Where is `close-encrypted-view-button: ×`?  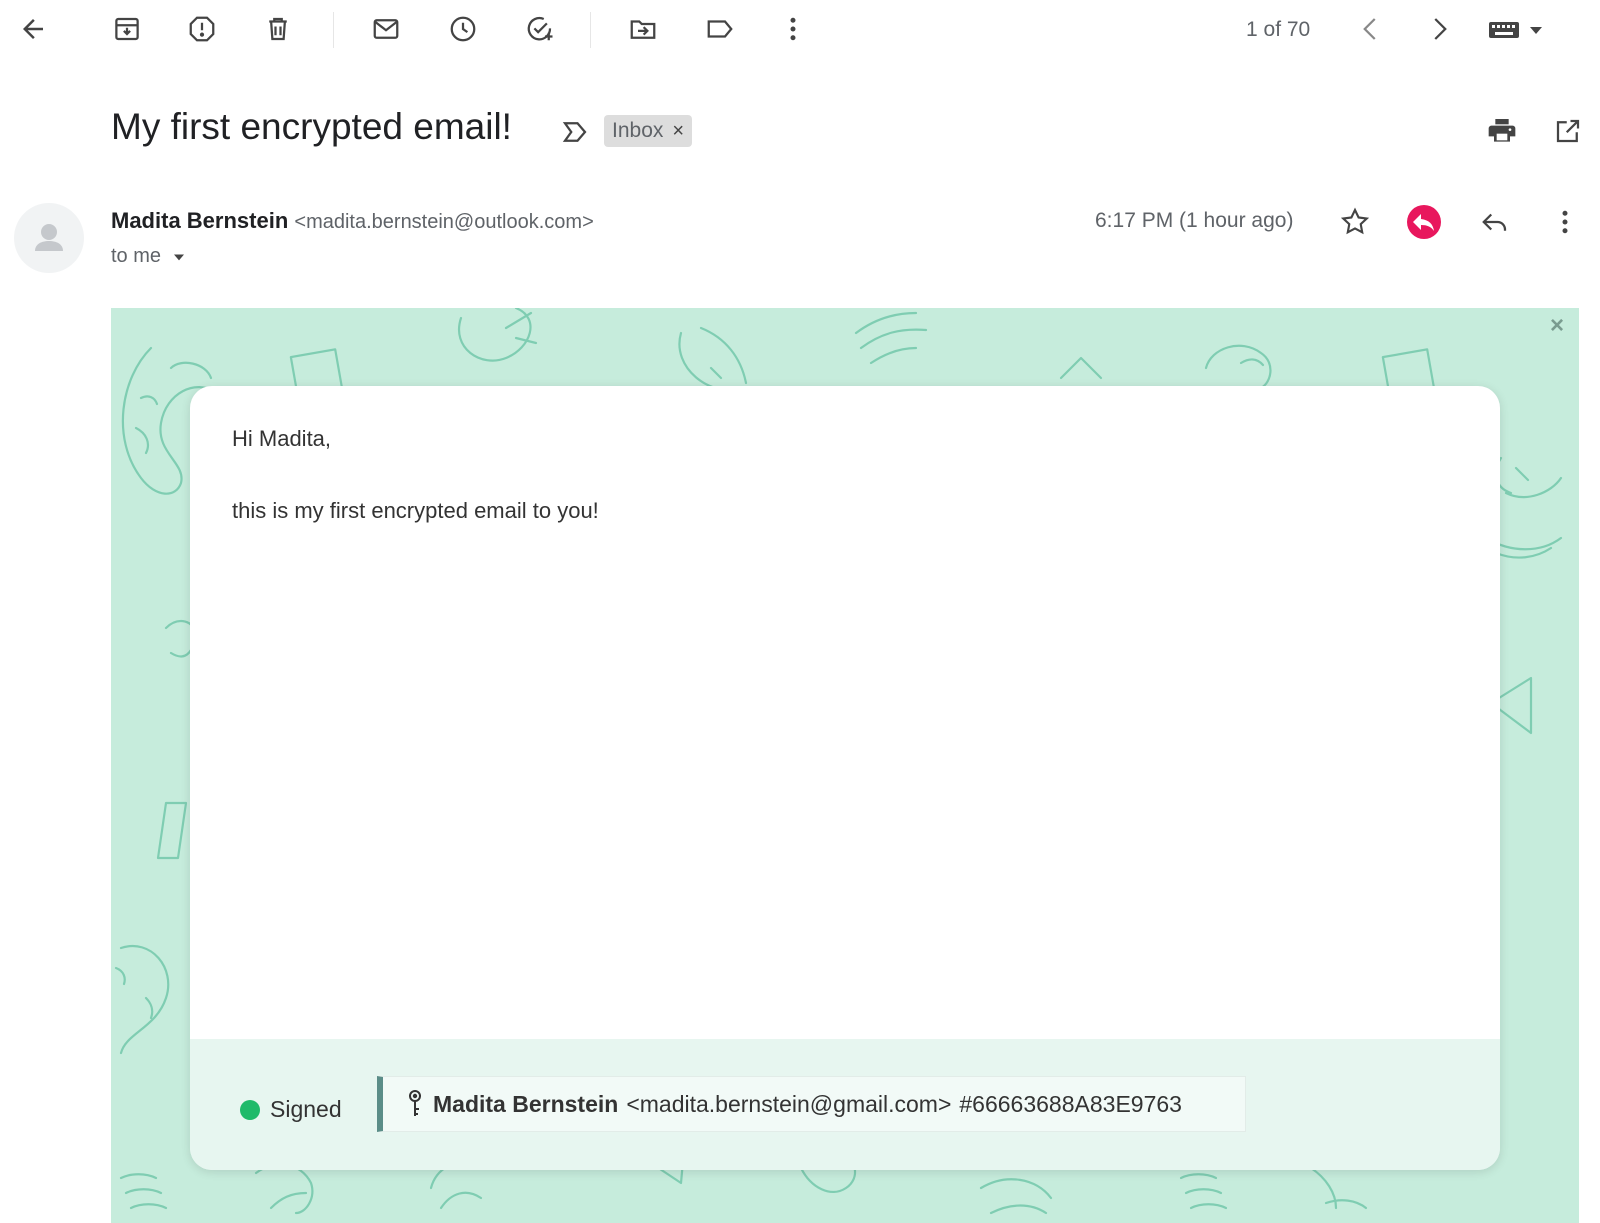
close-encrypted-view-button: × is located at coordinates (1557, 326).